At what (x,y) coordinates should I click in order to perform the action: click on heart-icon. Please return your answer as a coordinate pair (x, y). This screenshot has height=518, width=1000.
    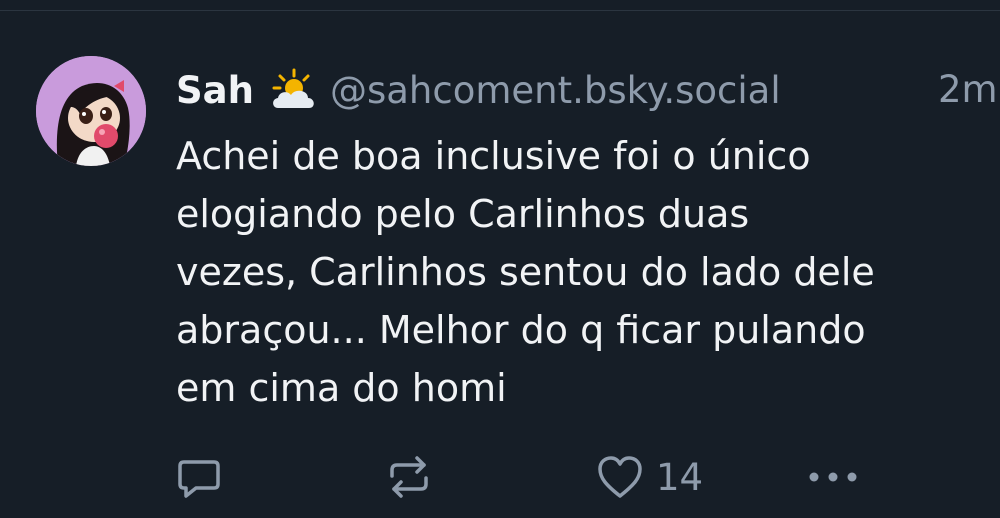
    Looking at the image, I should click on (620, 477).